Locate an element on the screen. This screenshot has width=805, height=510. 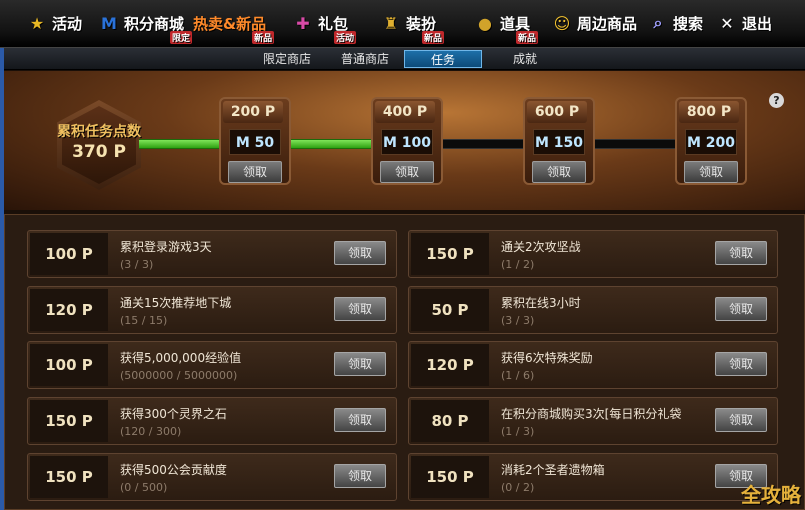
milestone-reward: M 200 is located at coordinates (711, 142).